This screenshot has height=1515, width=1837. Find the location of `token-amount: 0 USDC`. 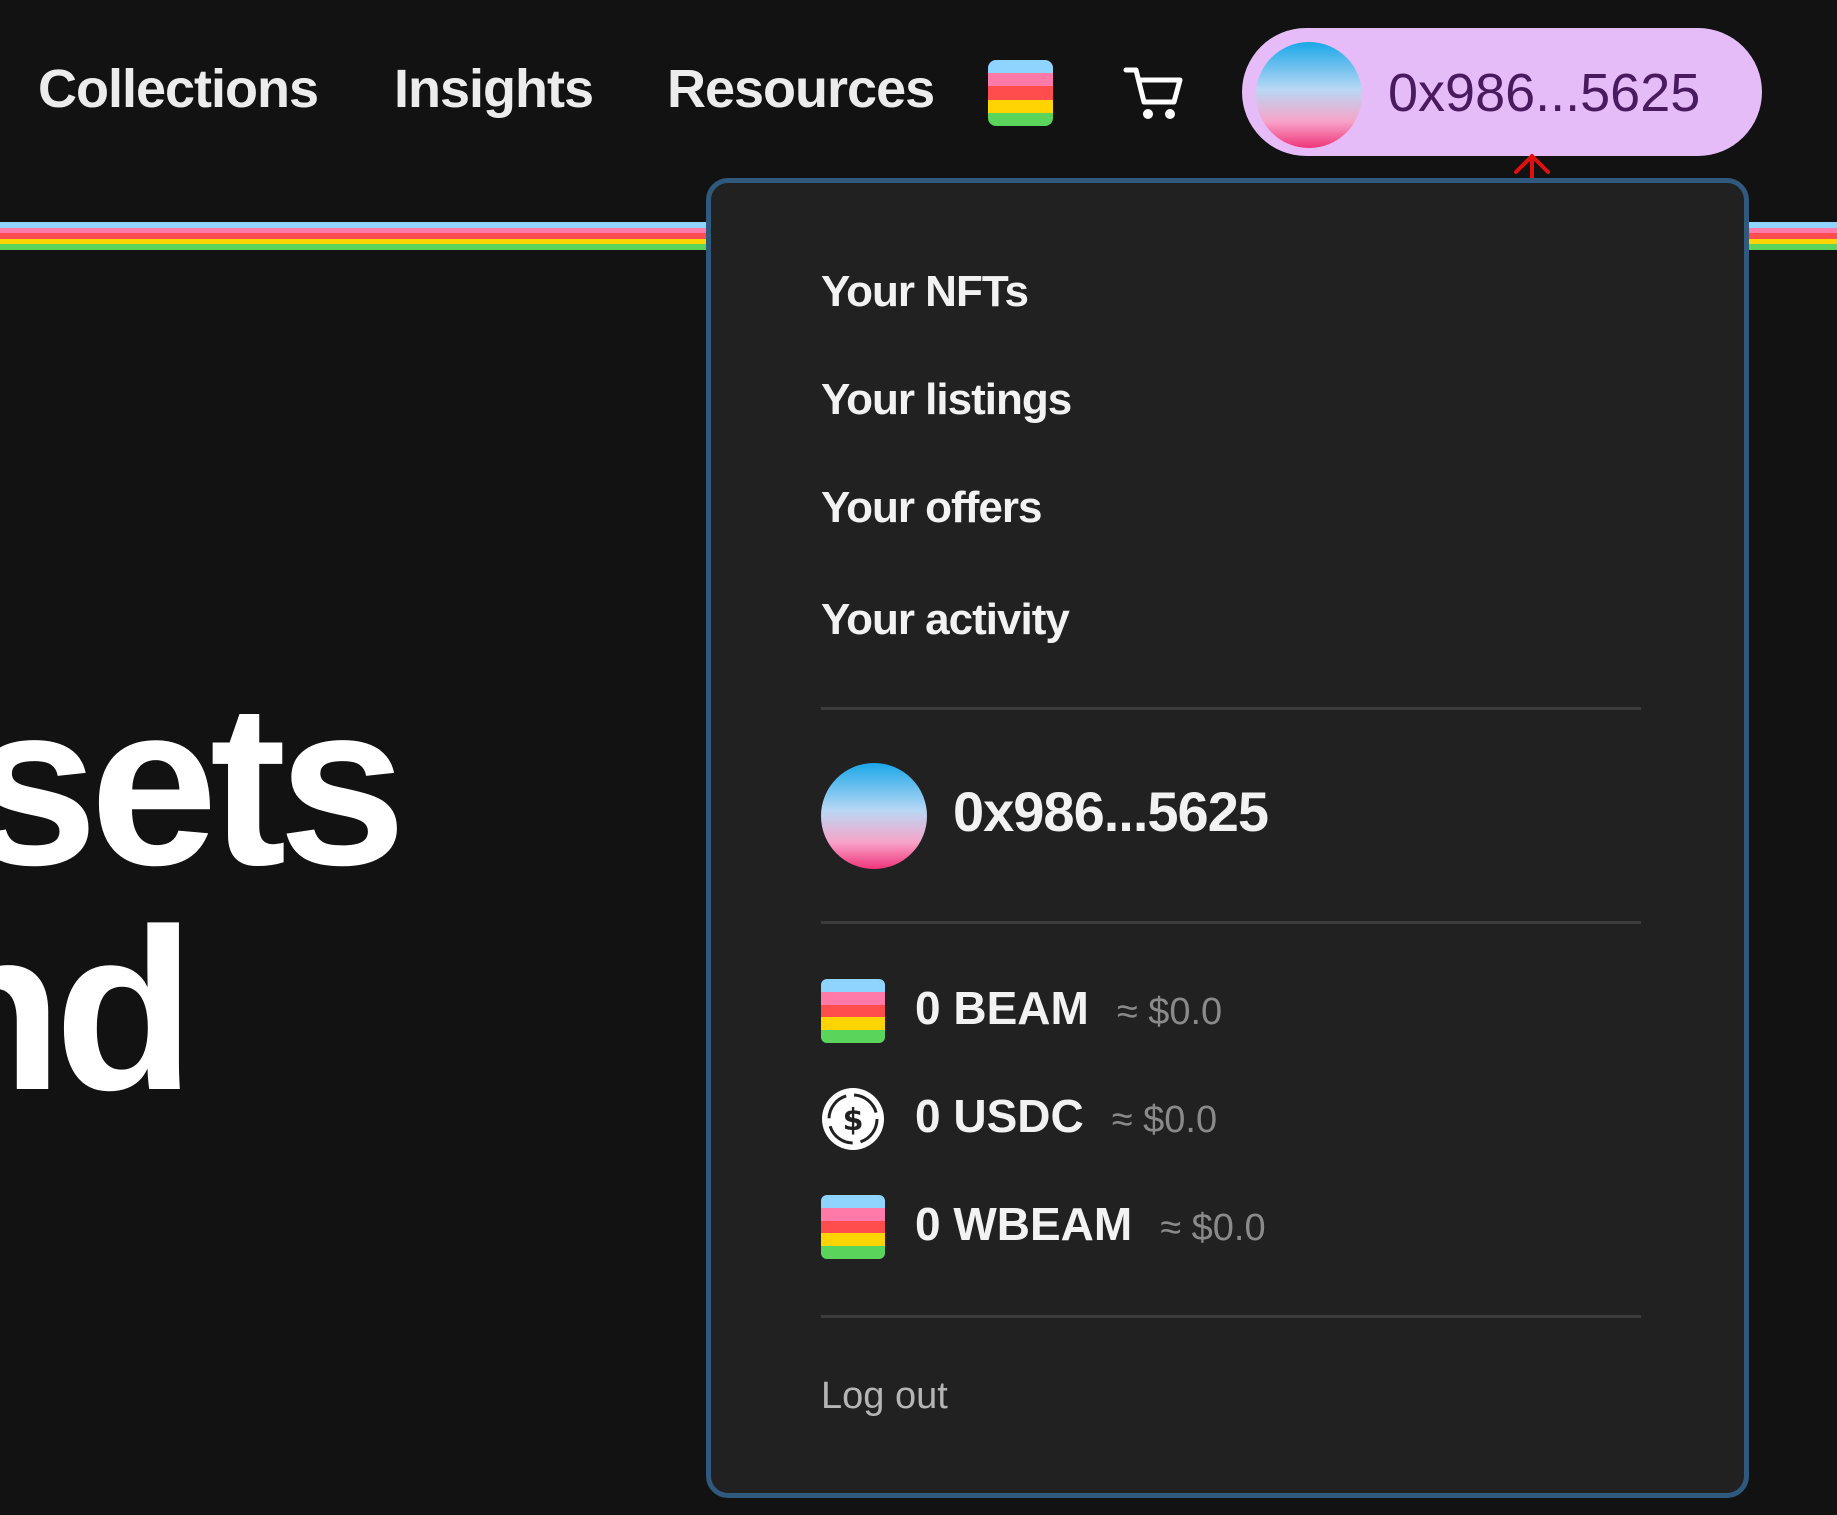

token-amount: 0 USDC is located at coordinates (999, 1116).